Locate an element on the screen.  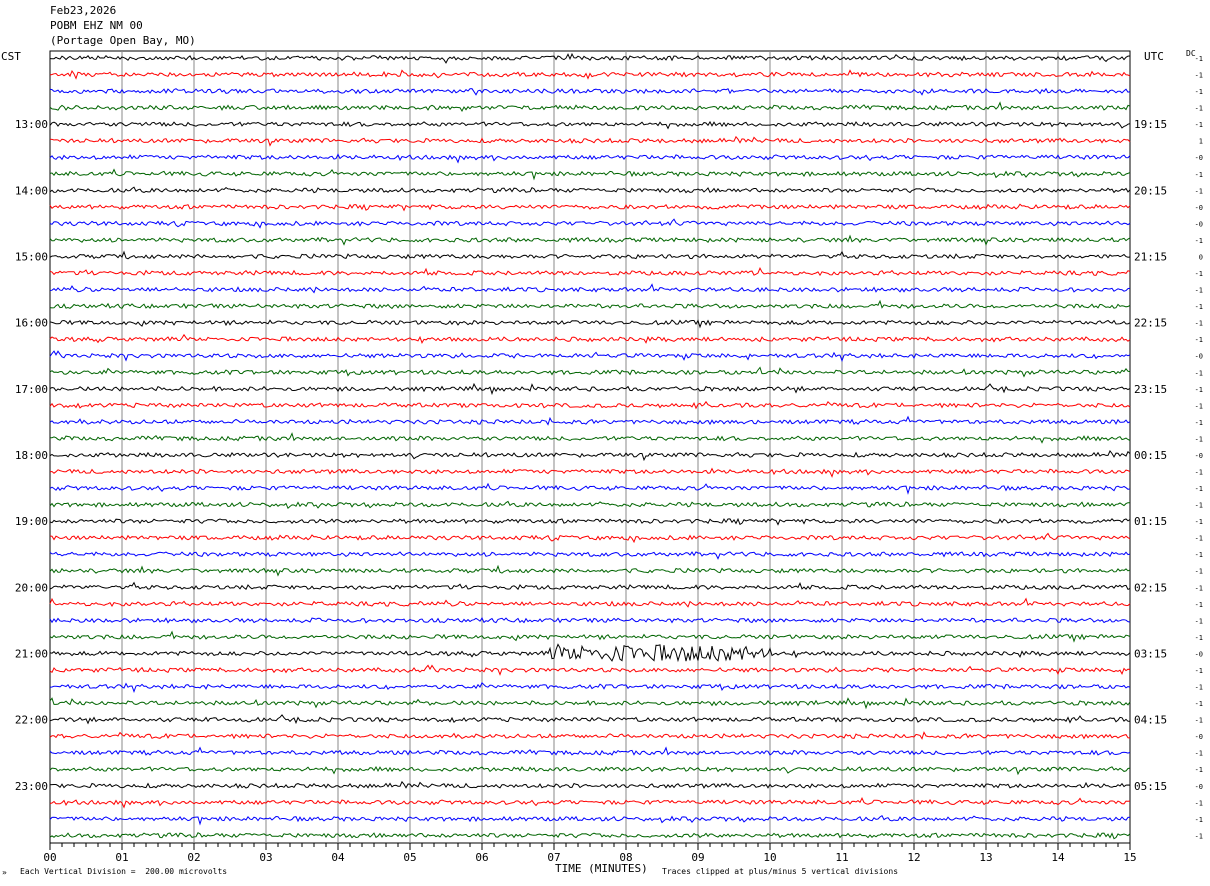
utc-hour-label: 04:15 is located at coordinates (1150, 720).